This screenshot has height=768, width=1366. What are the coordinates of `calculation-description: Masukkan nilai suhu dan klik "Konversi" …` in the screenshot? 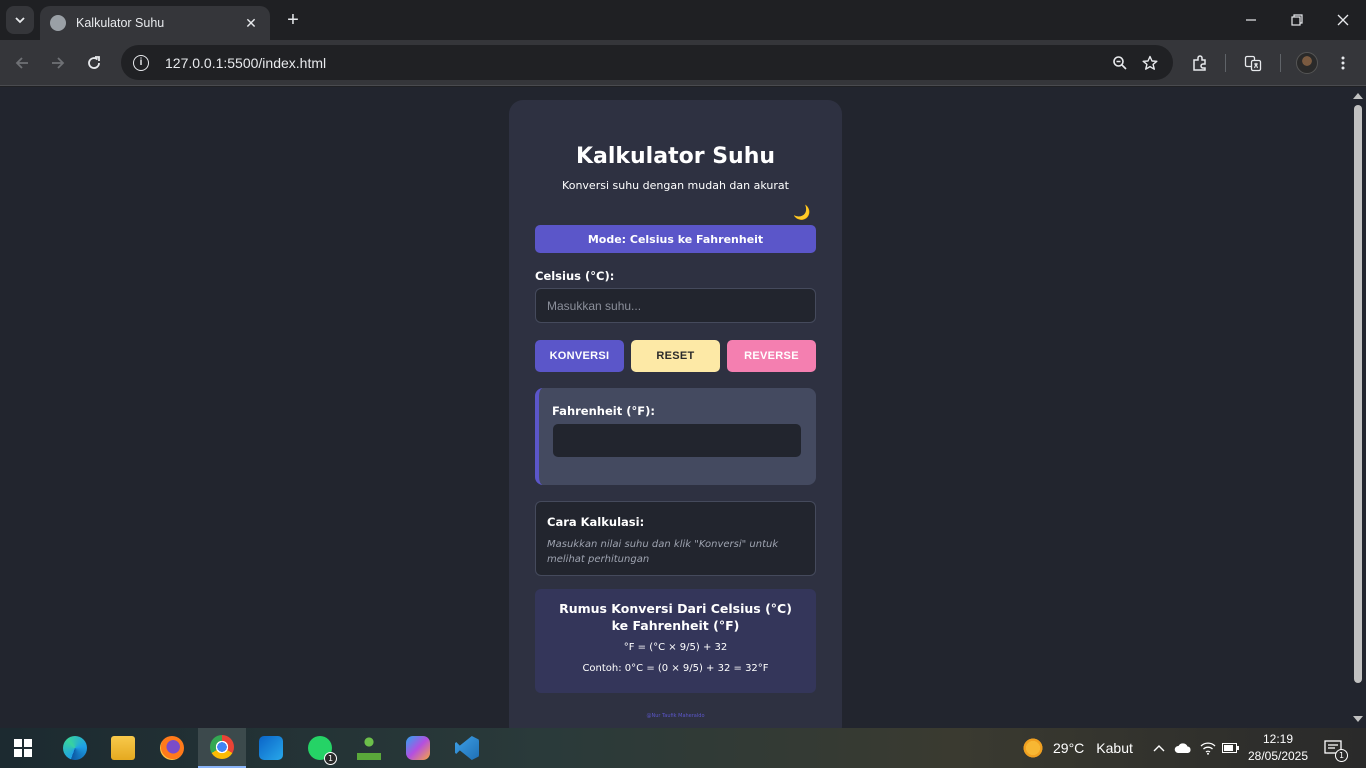 It's located at (663, 552).